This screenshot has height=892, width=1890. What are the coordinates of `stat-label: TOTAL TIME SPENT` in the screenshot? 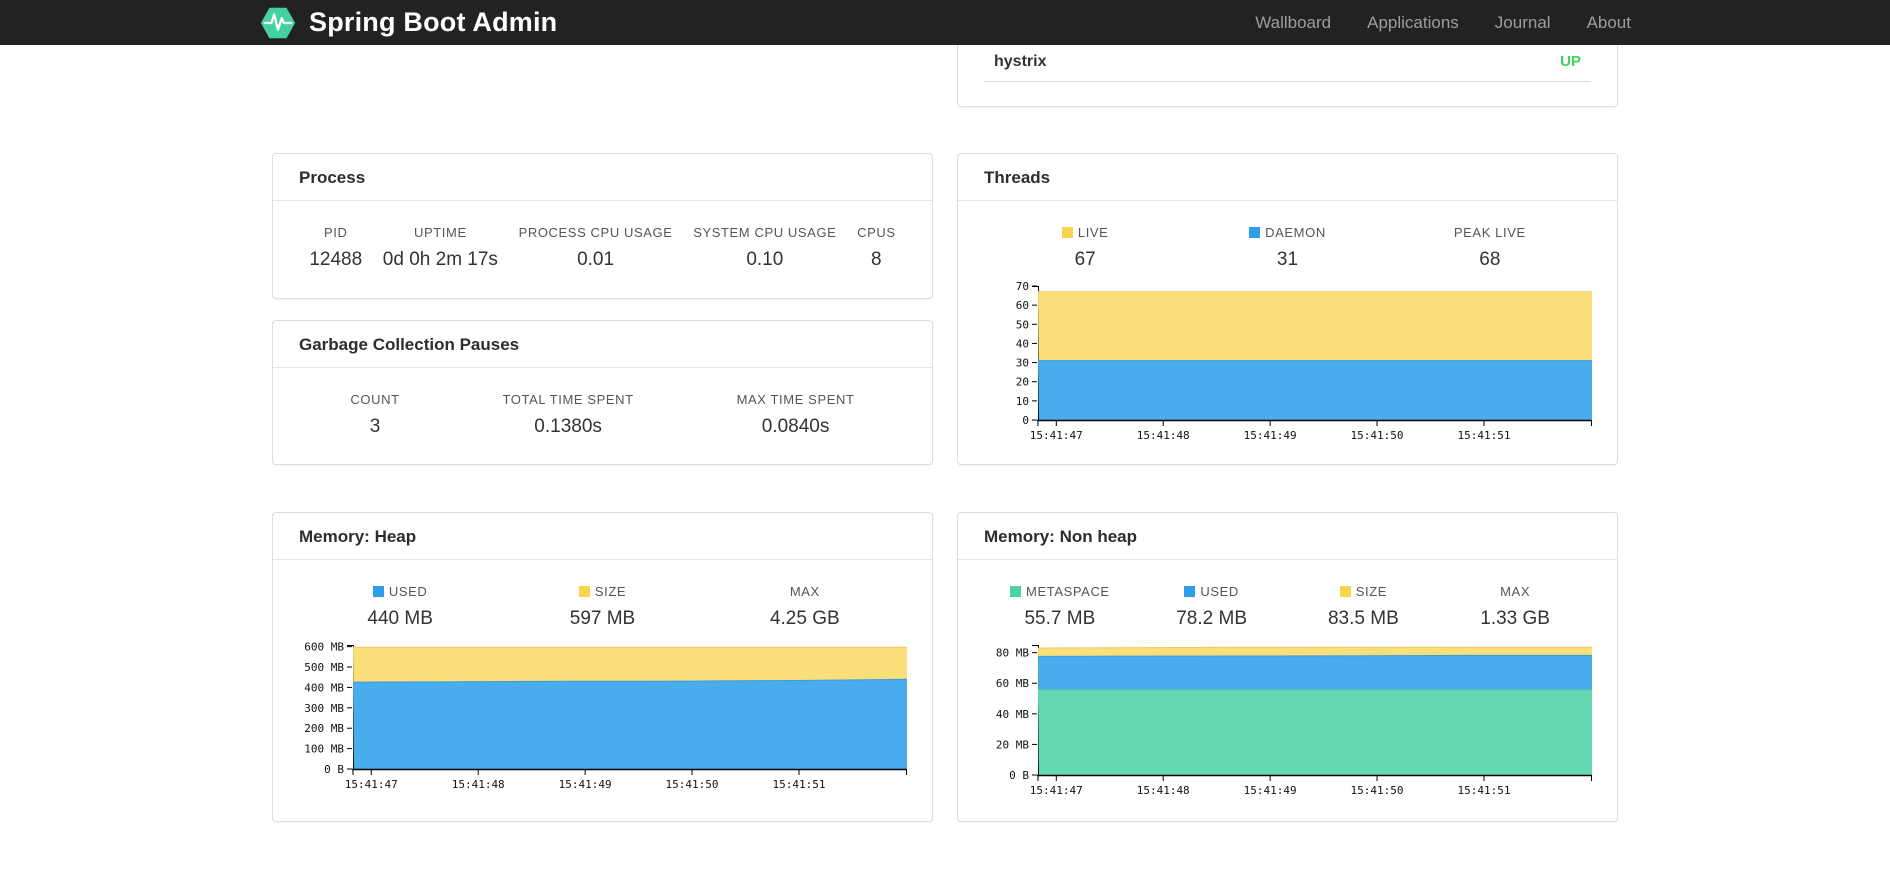 It's located at (568, 399).